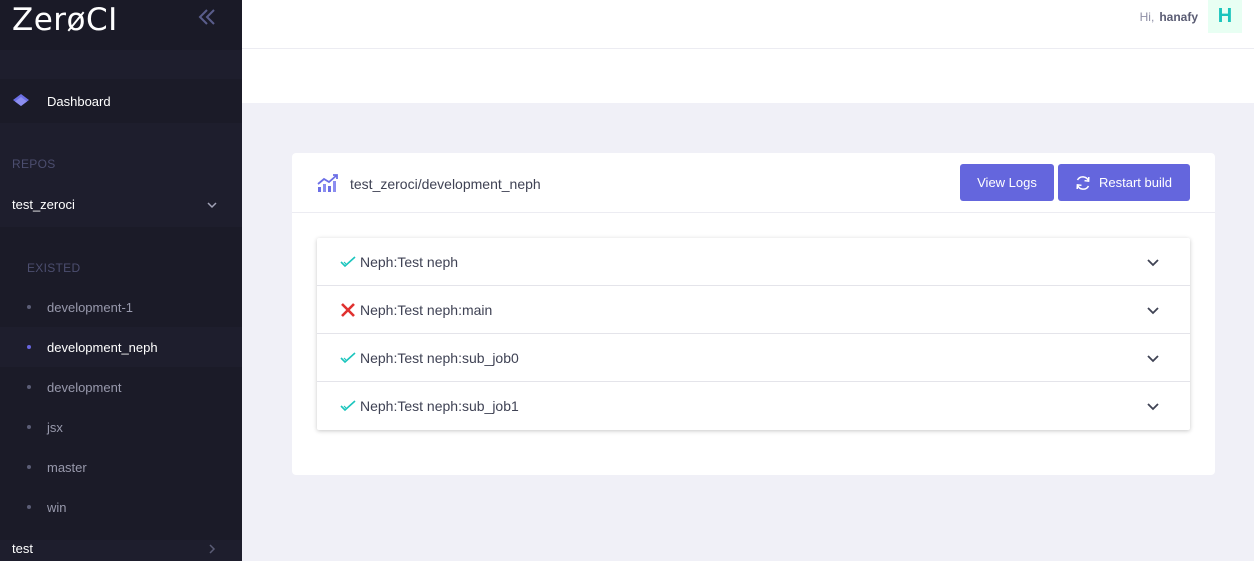  I want to click on cross-icon, so click(348, 310).